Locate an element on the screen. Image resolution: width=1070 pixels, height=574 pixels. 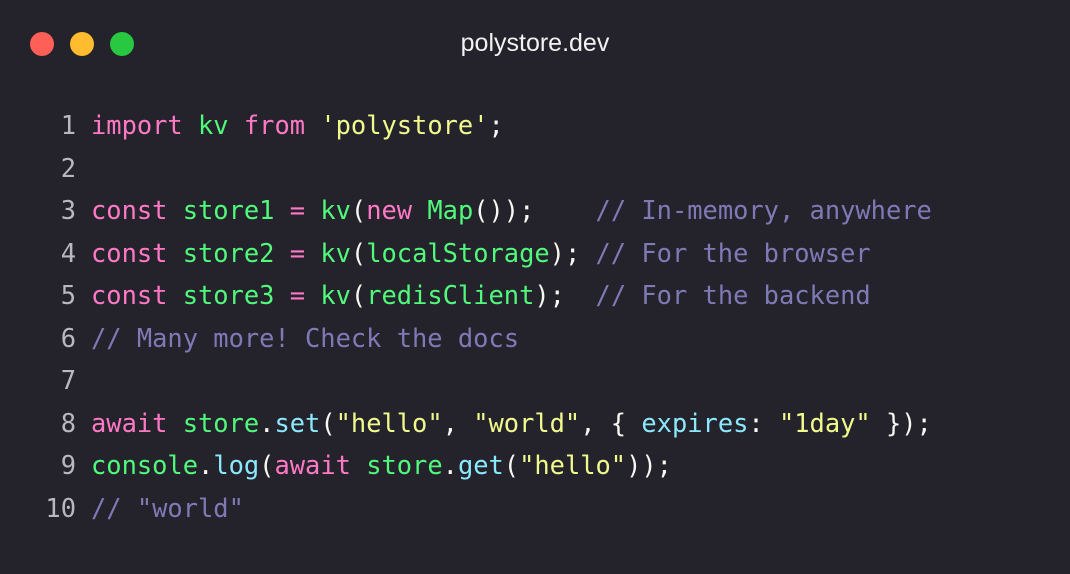
line-number: 8 is located at coordinates (68, 422).